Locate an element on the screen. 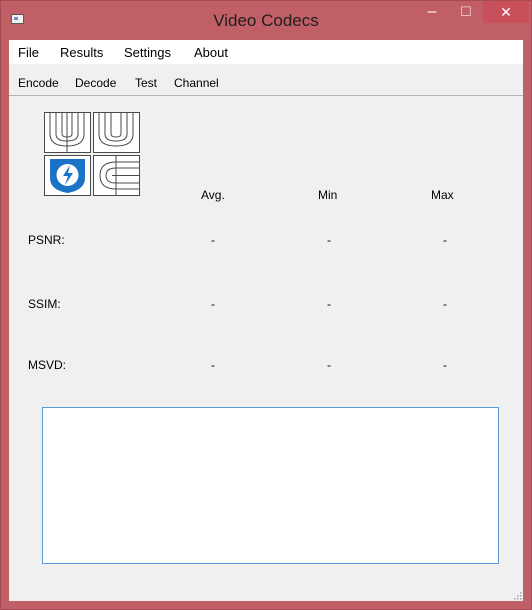 The width and height of the screenshot is (532, 610). msvd-min-value: - is located at coordinates (329, 365).